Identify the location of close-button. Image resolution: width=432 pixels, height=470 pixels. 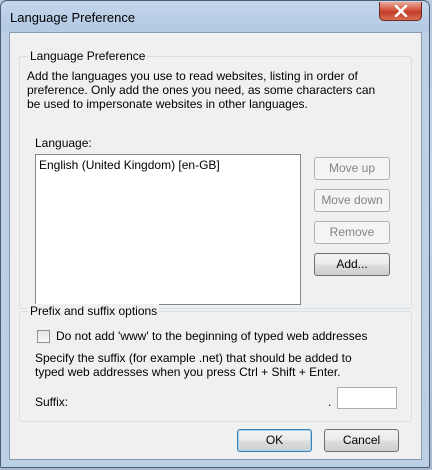
(400, 11).